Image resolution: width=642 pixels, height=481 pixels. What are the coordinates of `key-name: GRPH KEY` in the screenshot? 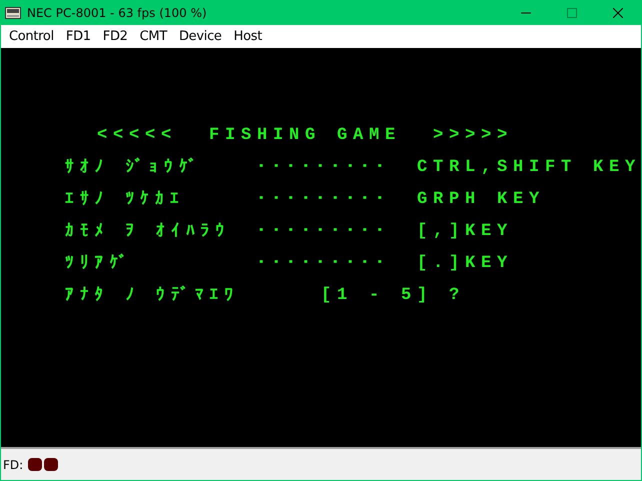 It's located at (481, 199).